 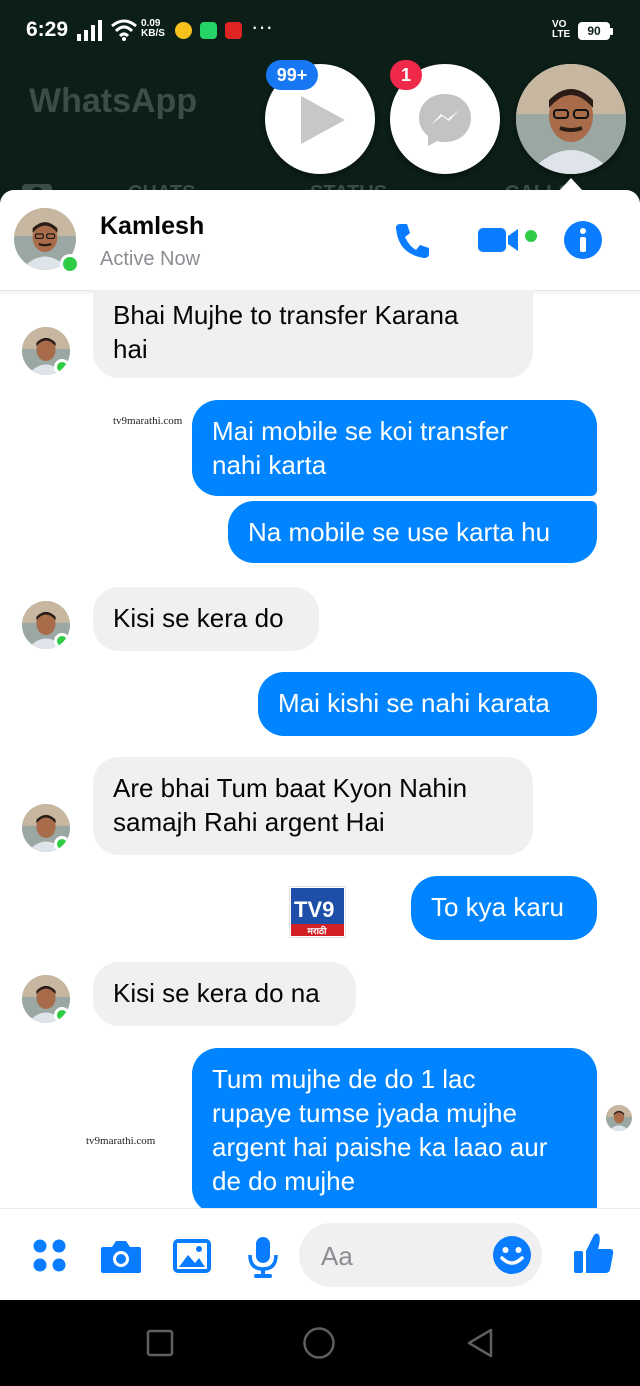 I want to click on signal-icon, so click(x=89, y=30).